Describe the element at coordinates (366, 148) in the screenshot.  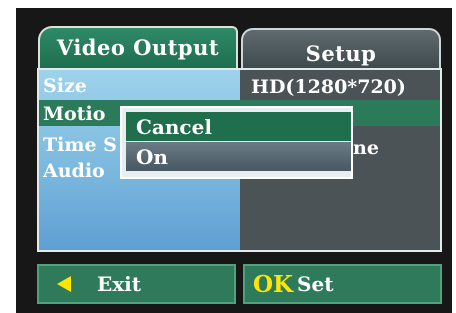
I see `time-stamp-value: ne` at that location.